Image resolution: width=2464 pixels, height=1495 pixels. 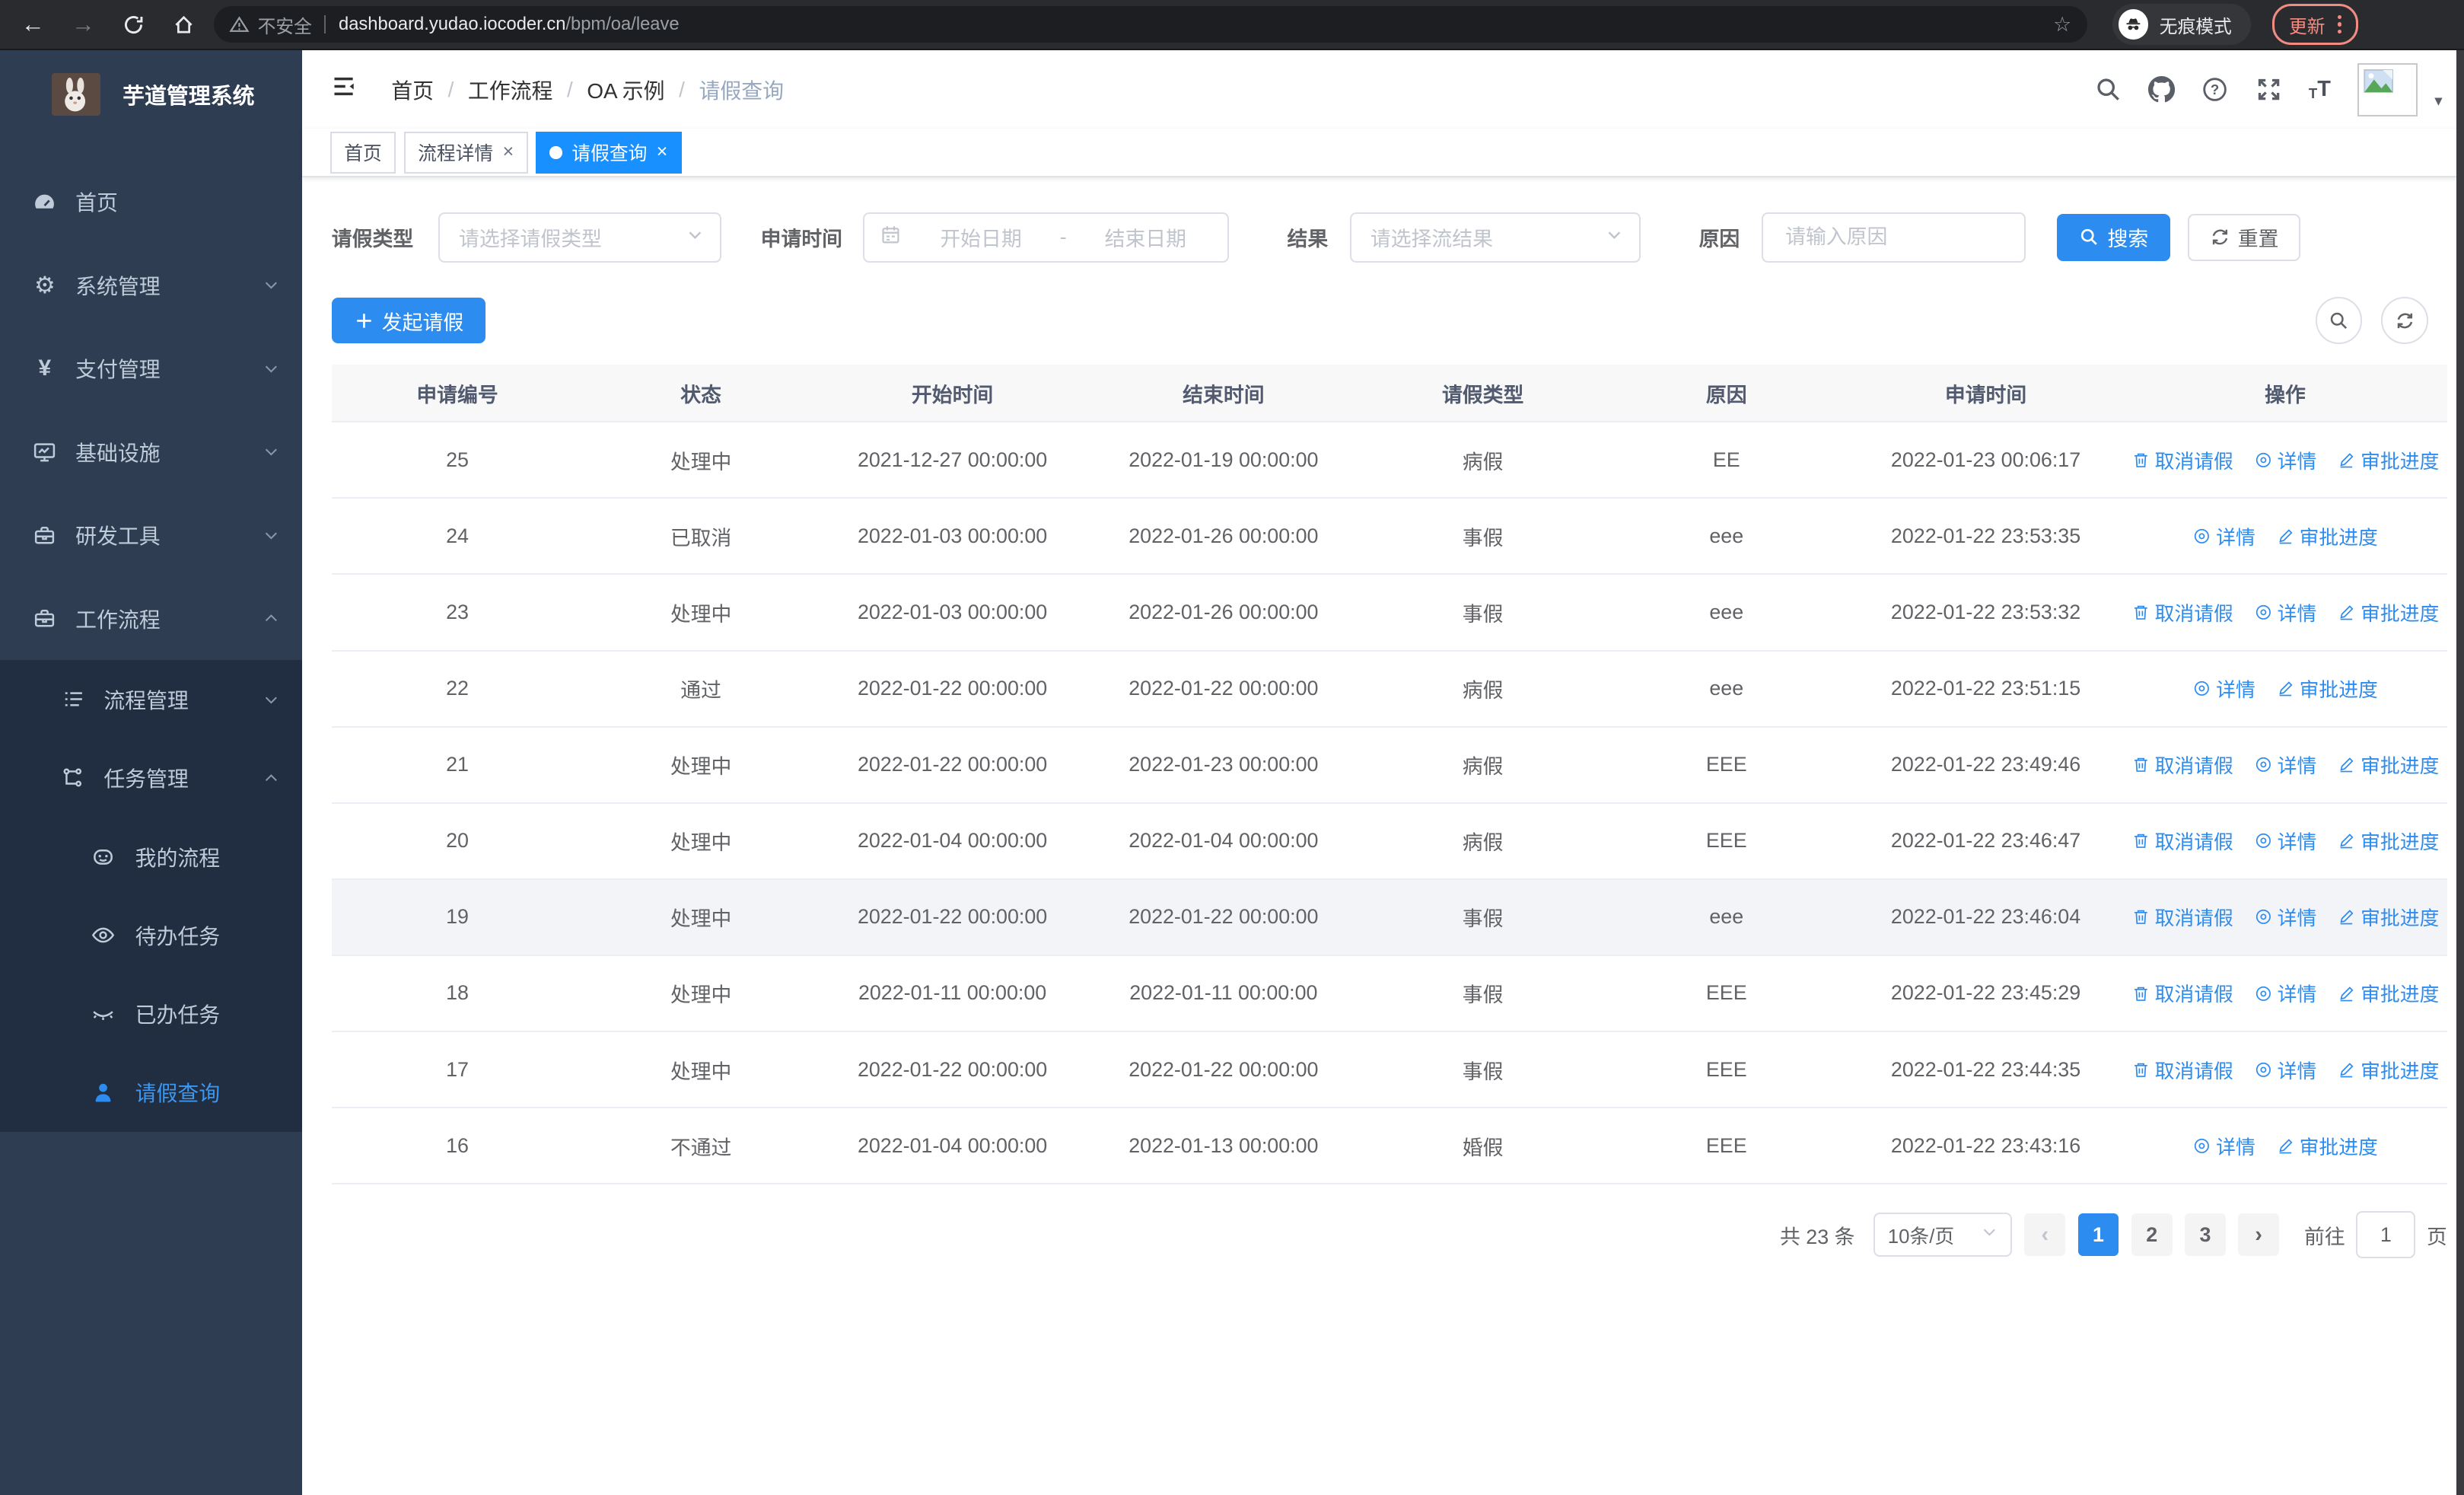 I want to click on tab-1: 流程详情 ×, so click(x=465, y=152).